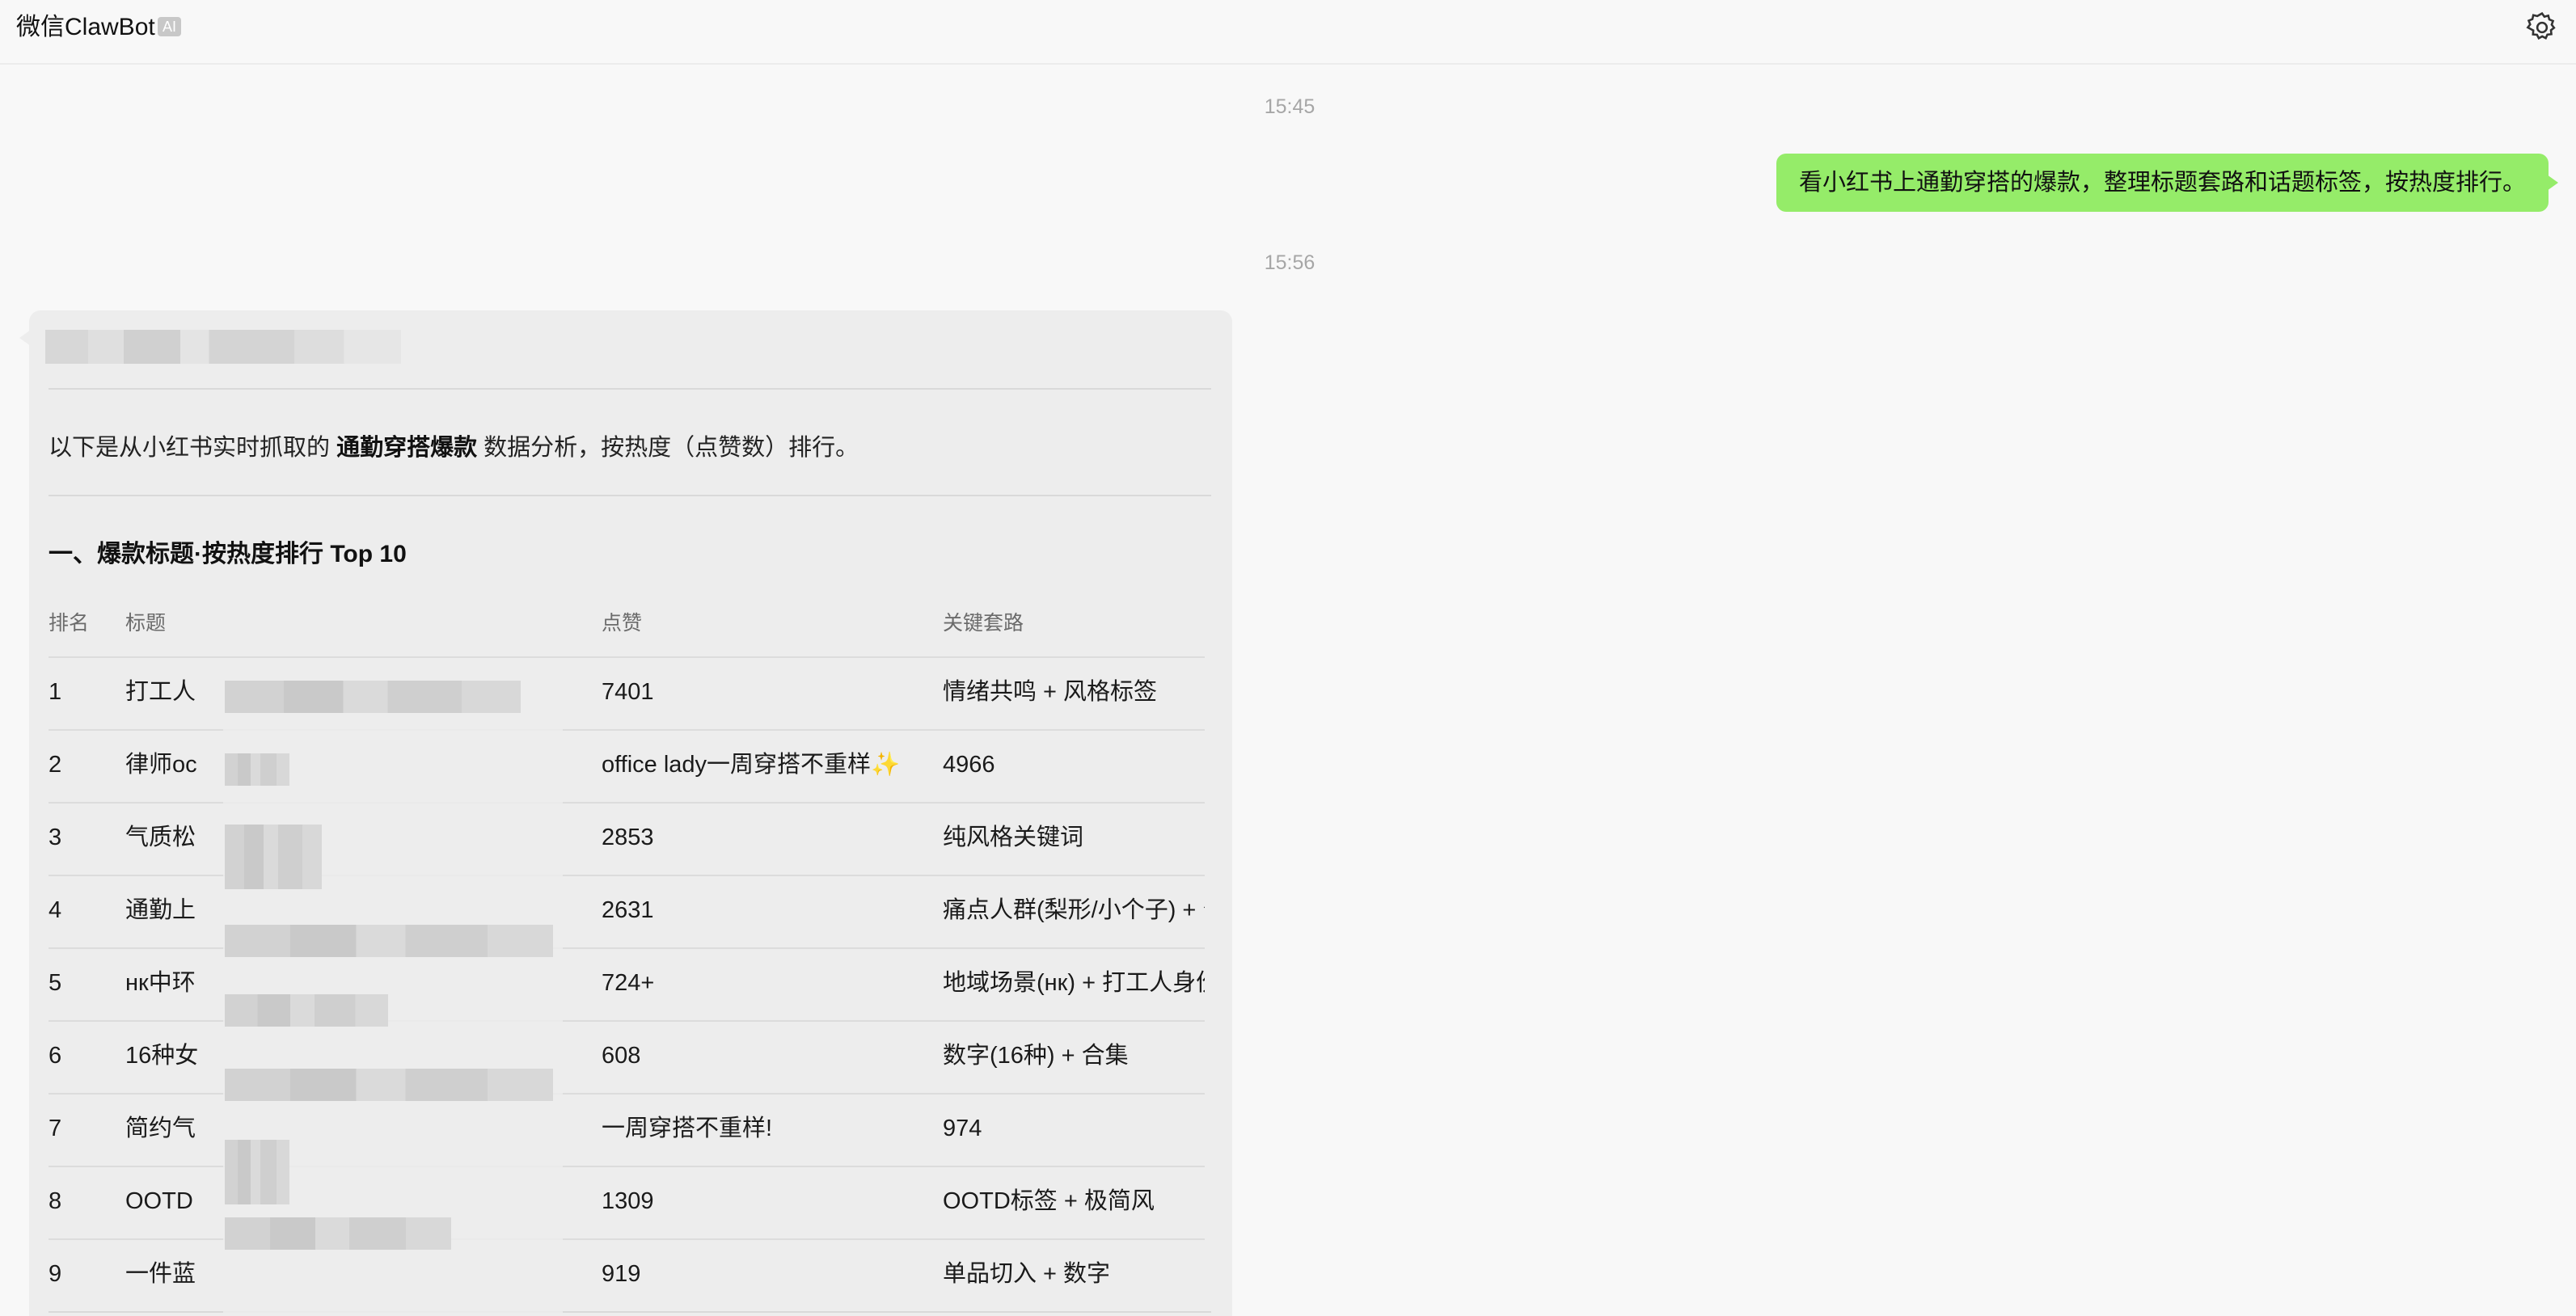 This screenshot has height=1316, width=2576. I want to click on intro-suffix: 数据分析，按热度（点赞数）排行。, so click(668, 448).